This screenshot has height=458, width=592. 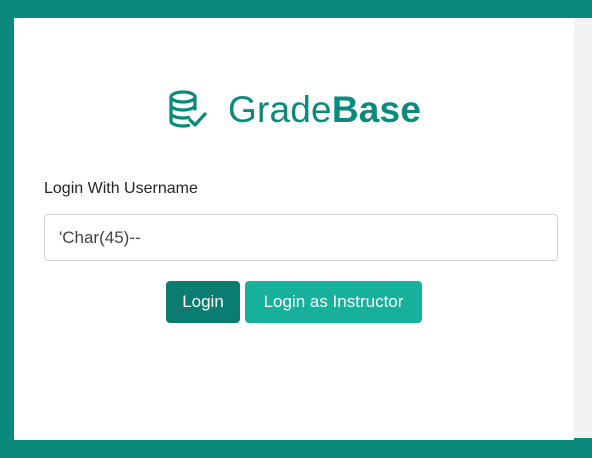 I want to click on login-as-instructor-button: Login as Instructor, so click(x=333, y=302).